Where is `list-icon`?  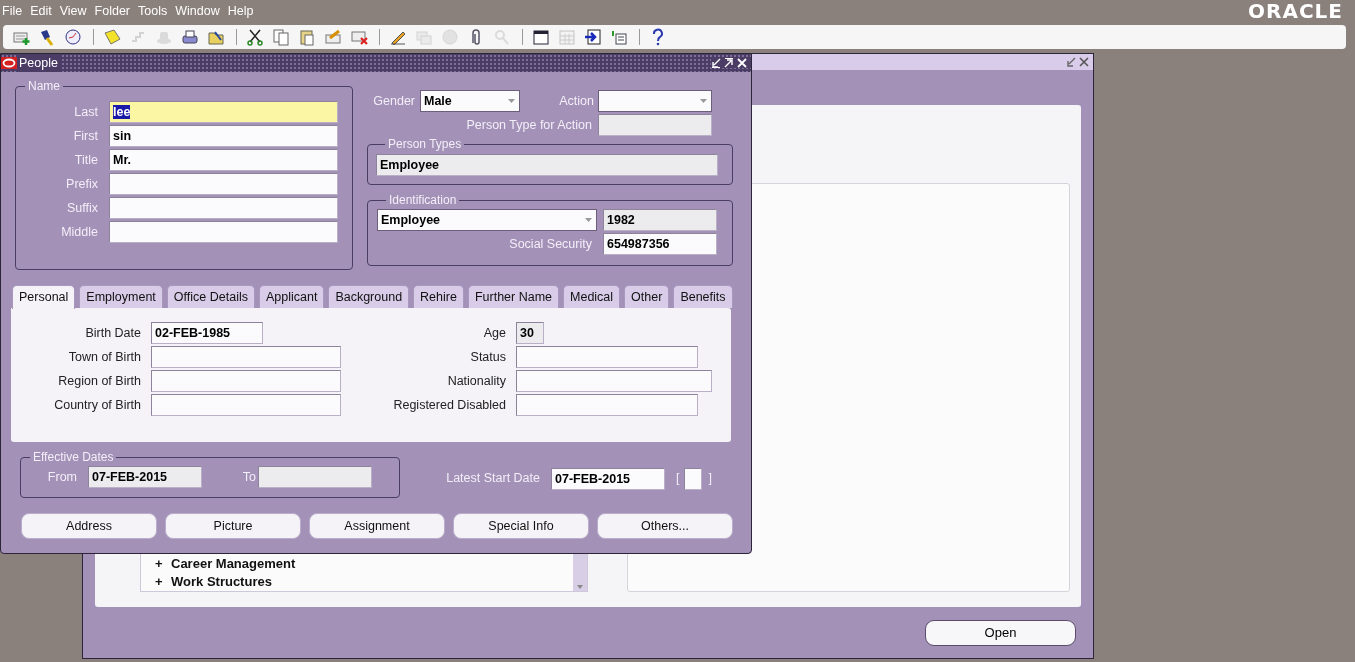
list-icon is located at coordinates (619, 37).